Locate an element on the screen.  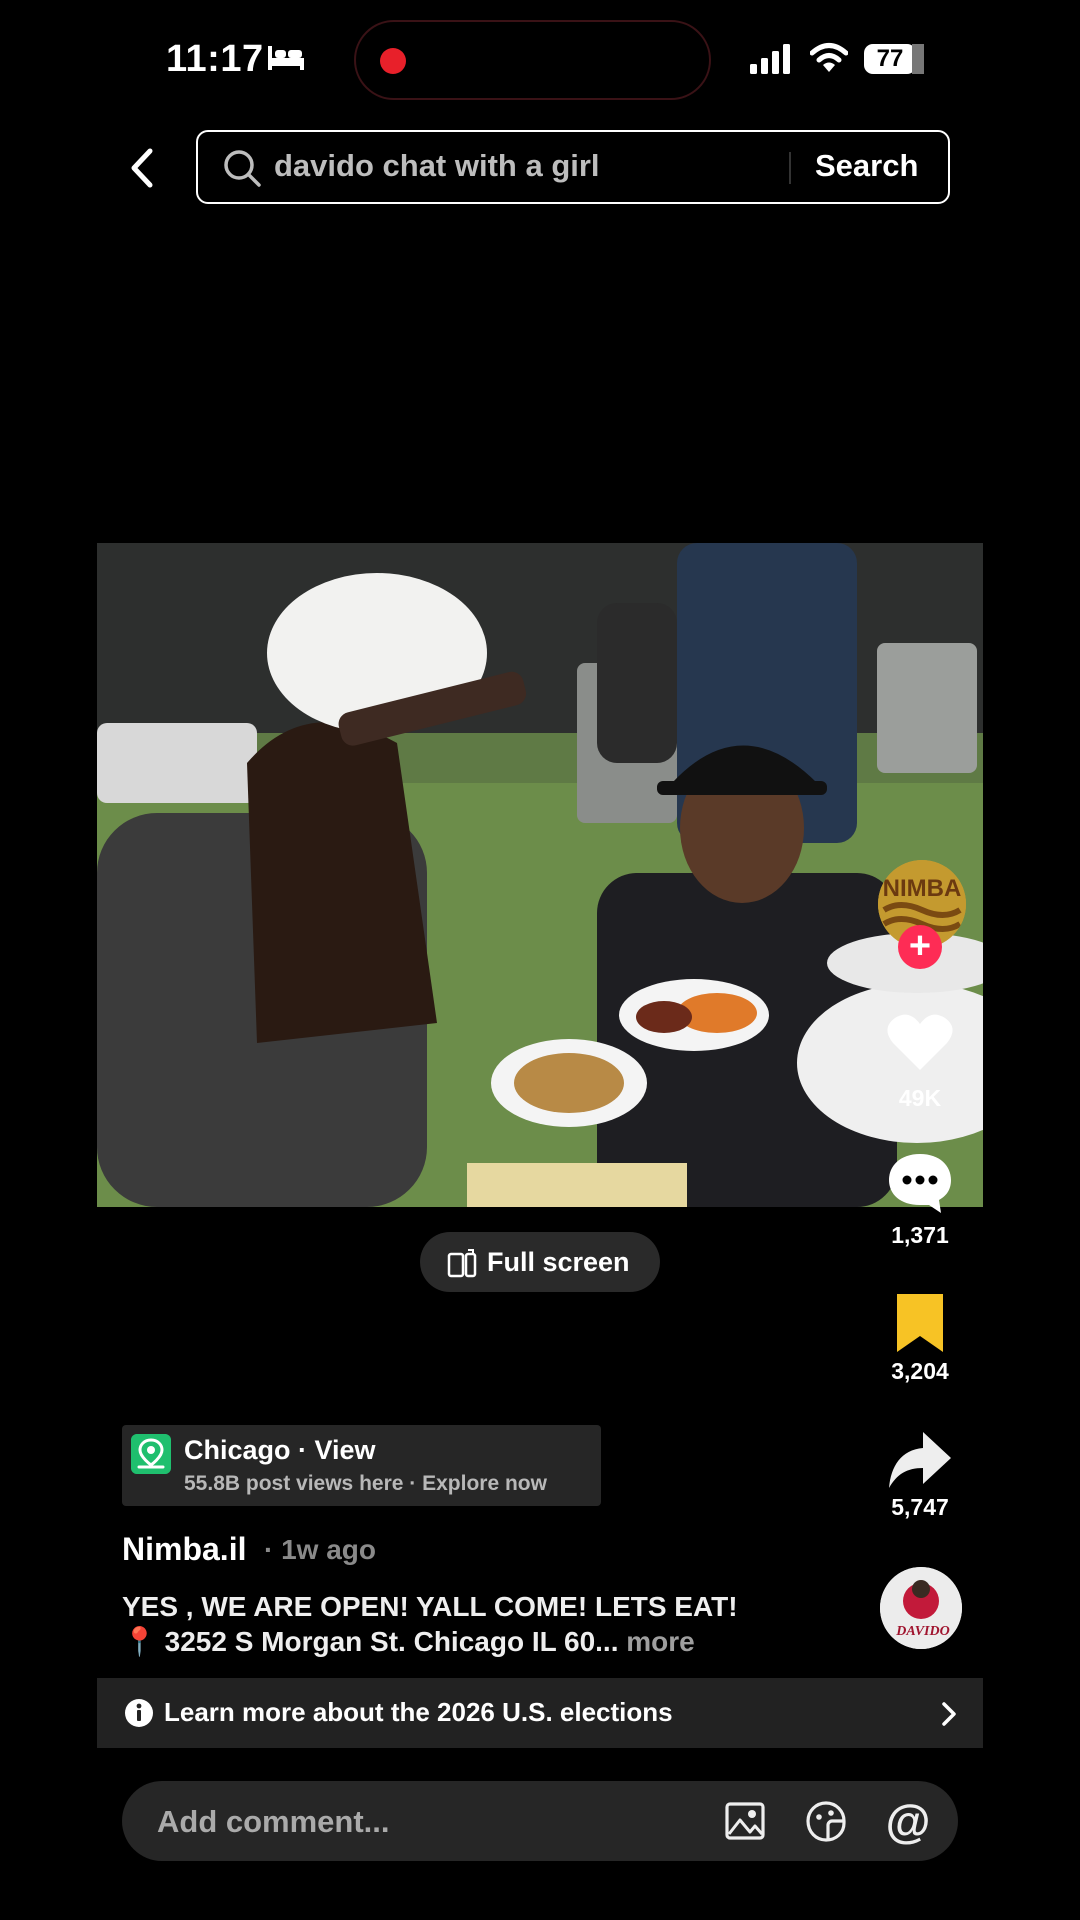
share-count: 5,747 is located at coordinates (920, 1507).